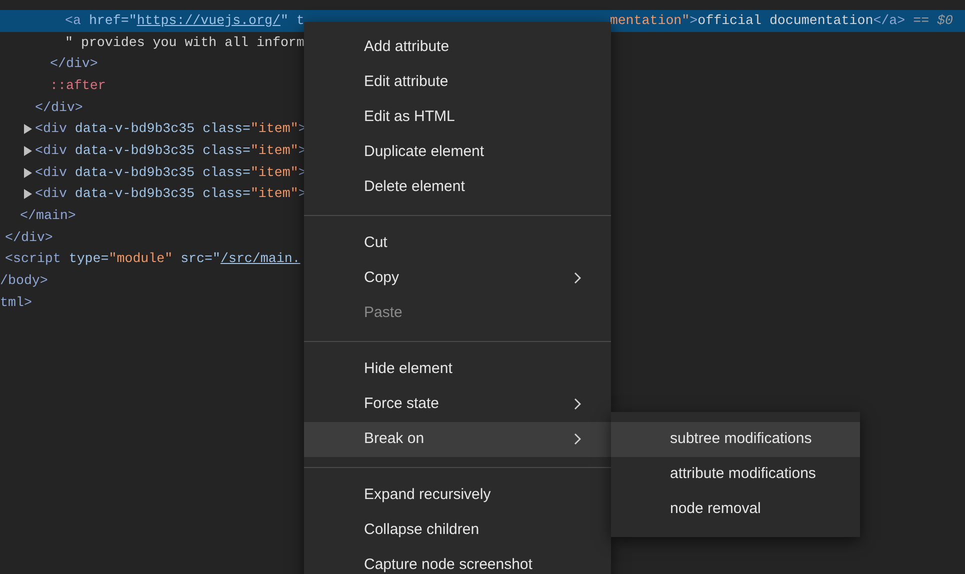 This screenshot has width=965, height=574. Describe the element at coordinates (457, 404) in the screenshot. I see `menu-item: Force state` at that location.